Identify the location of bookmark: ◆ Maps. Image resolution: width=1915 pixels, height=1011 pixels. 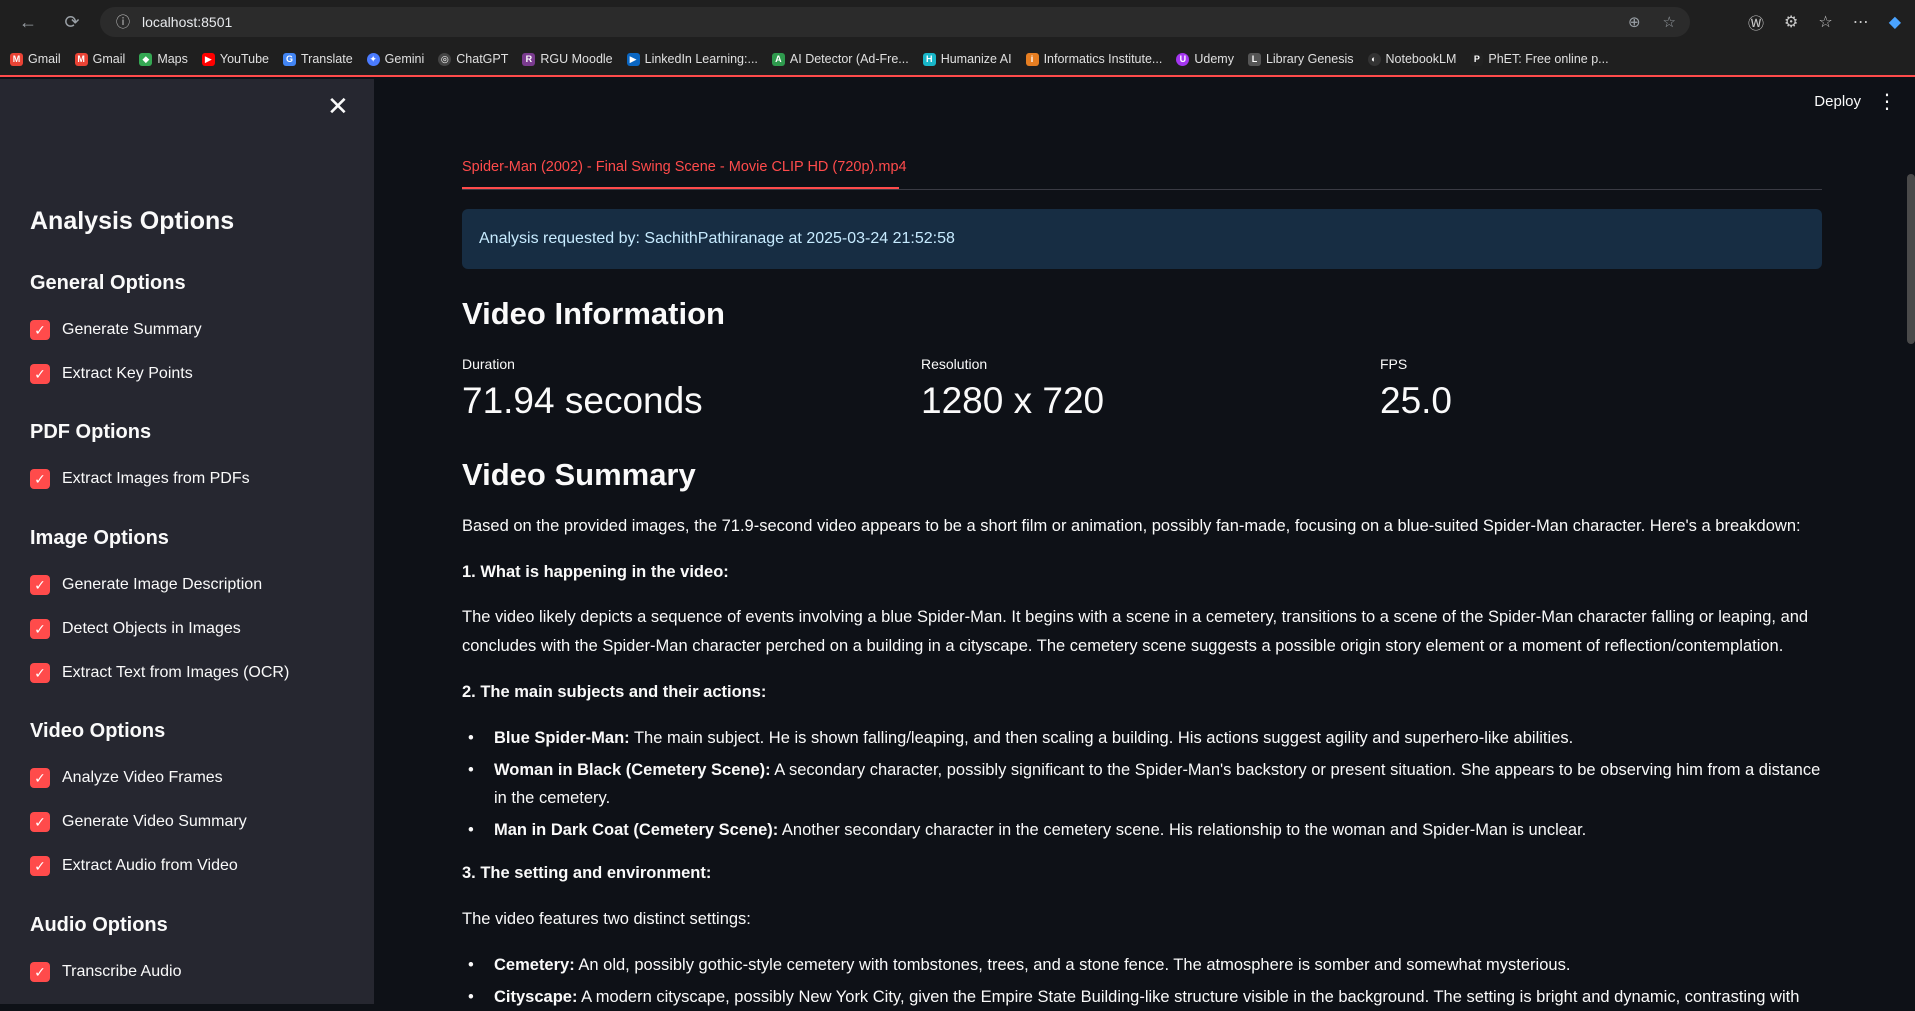
(163, 59).